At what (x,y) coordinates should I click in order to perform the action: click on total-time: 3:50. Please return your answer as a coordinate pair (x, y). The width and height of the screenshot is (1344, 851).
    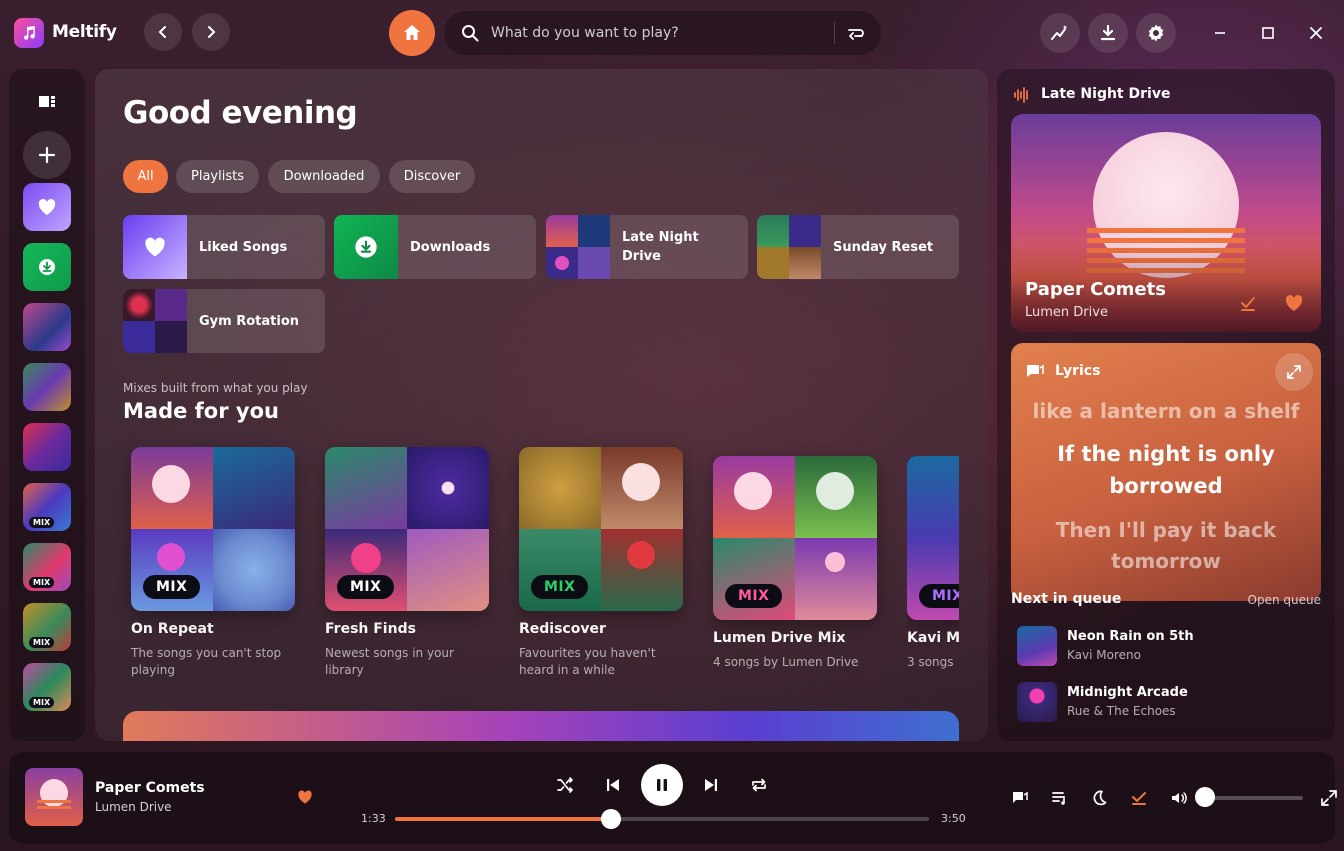
    Looking at the image, I should click on (953, 818).